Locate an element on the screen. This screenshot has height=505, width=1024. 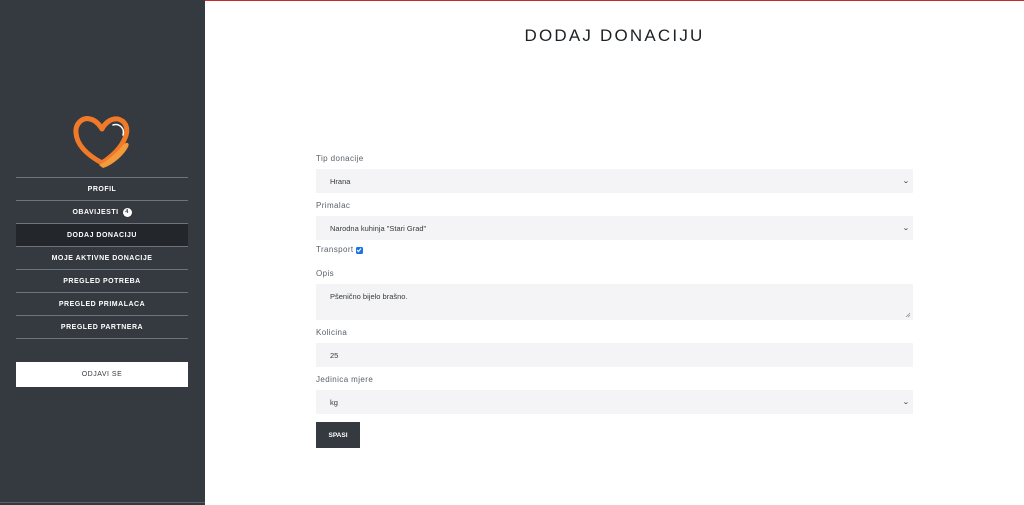
transport-checkbox is located at coordinates (359, 250).